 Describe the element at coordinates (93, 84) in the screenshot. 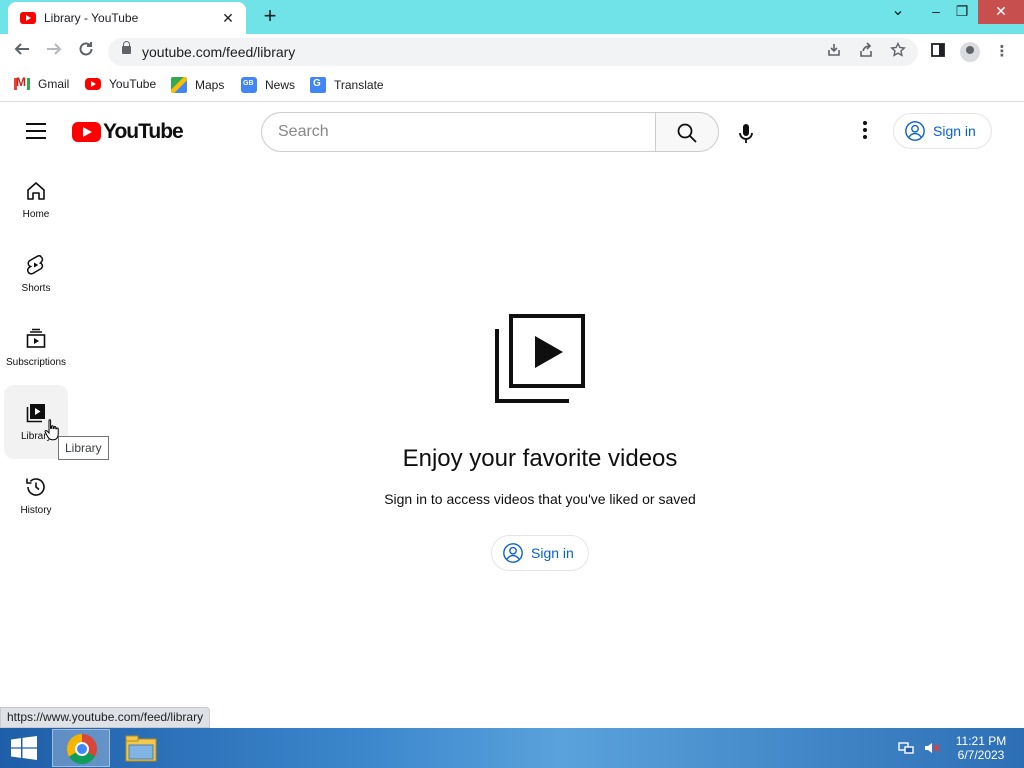

I see `youtube-icon` at that location.